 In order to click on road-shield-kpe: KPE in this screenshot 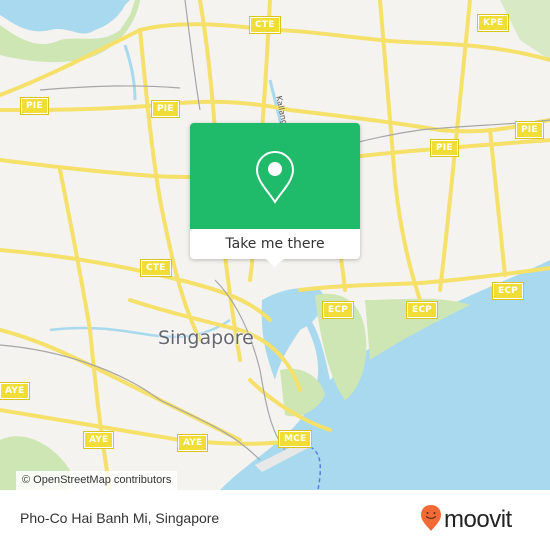, I will do `click(493, 23)`.